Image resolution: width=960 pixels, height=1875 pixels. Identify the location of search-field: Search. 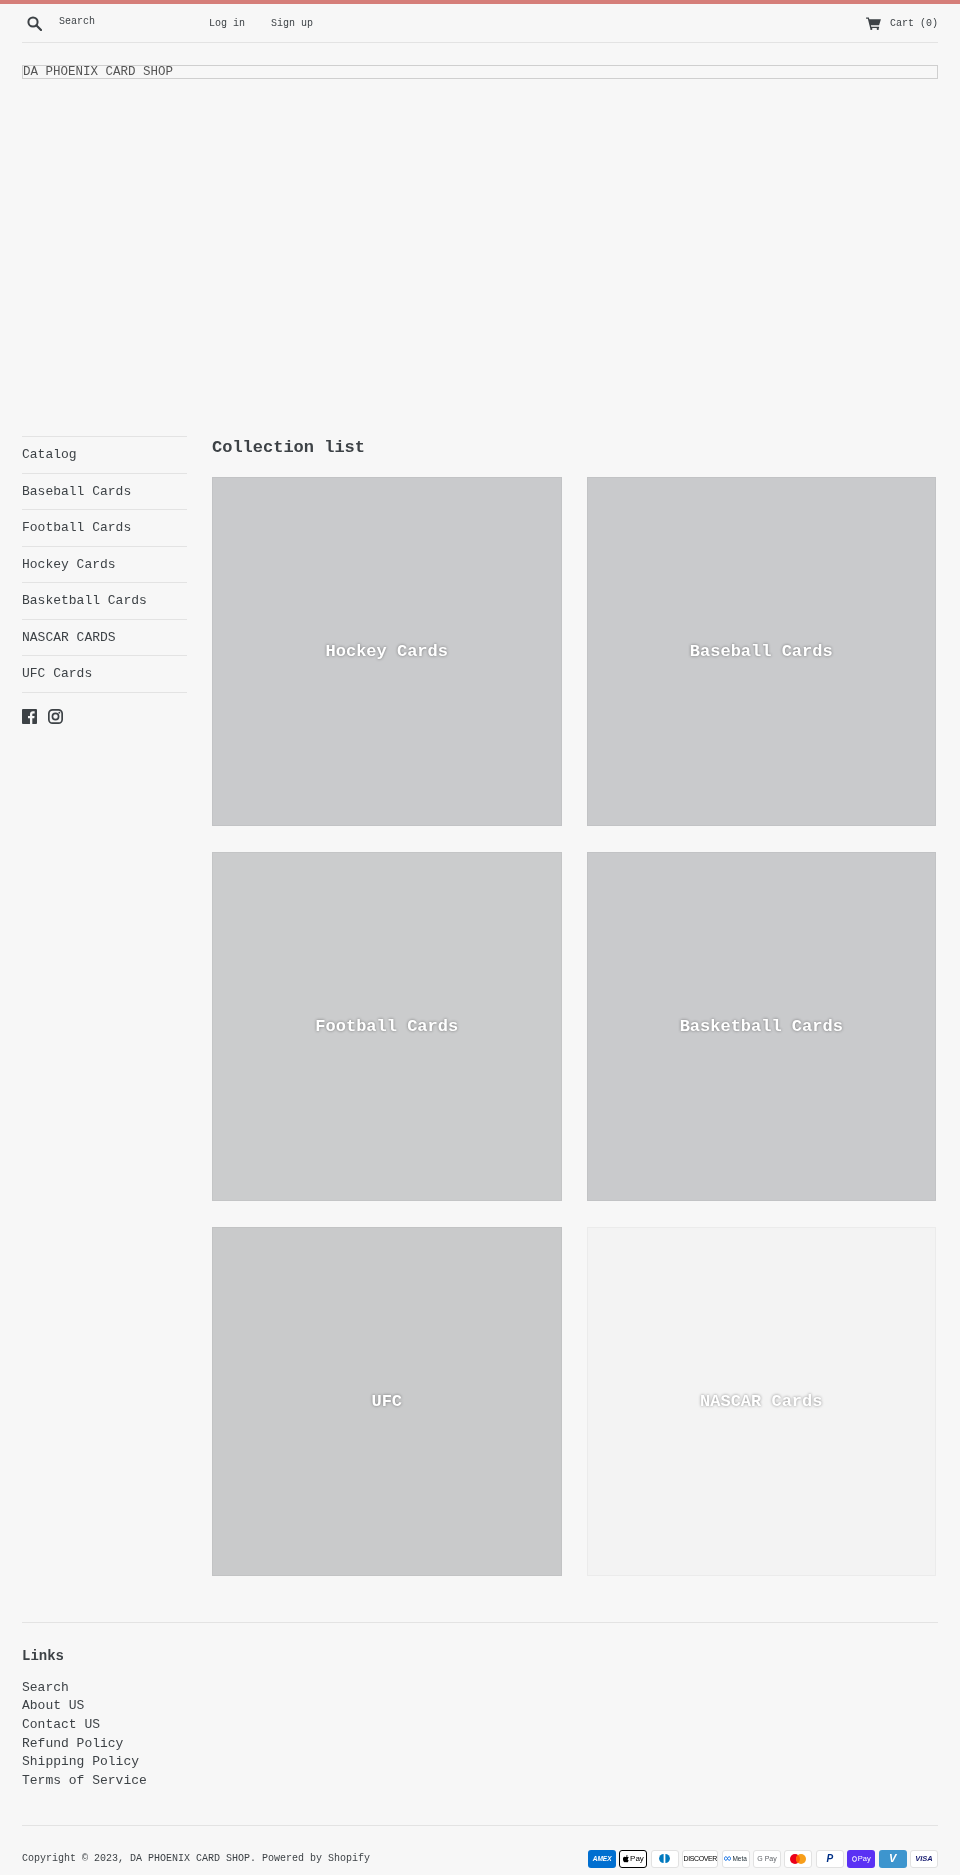
(124, 21).